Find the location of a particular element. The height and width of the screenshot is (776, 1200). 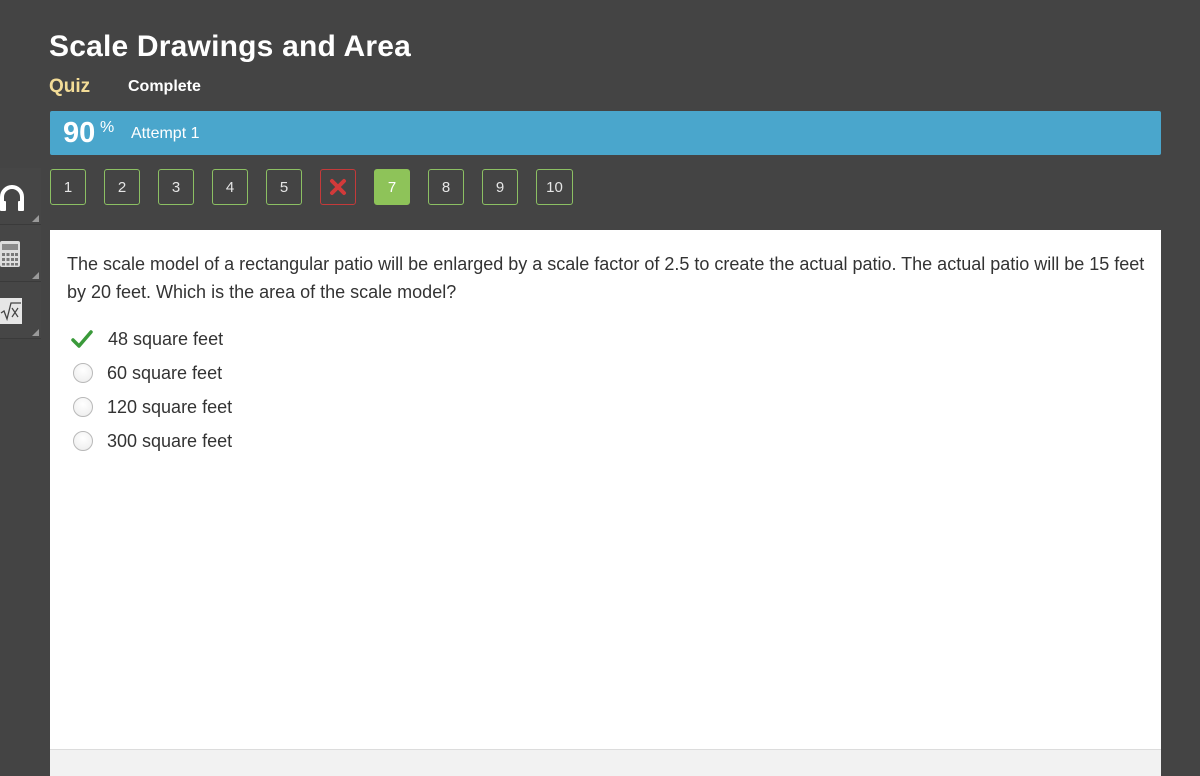

answer-text: 300 square feet is located at coordinates (170, 440).